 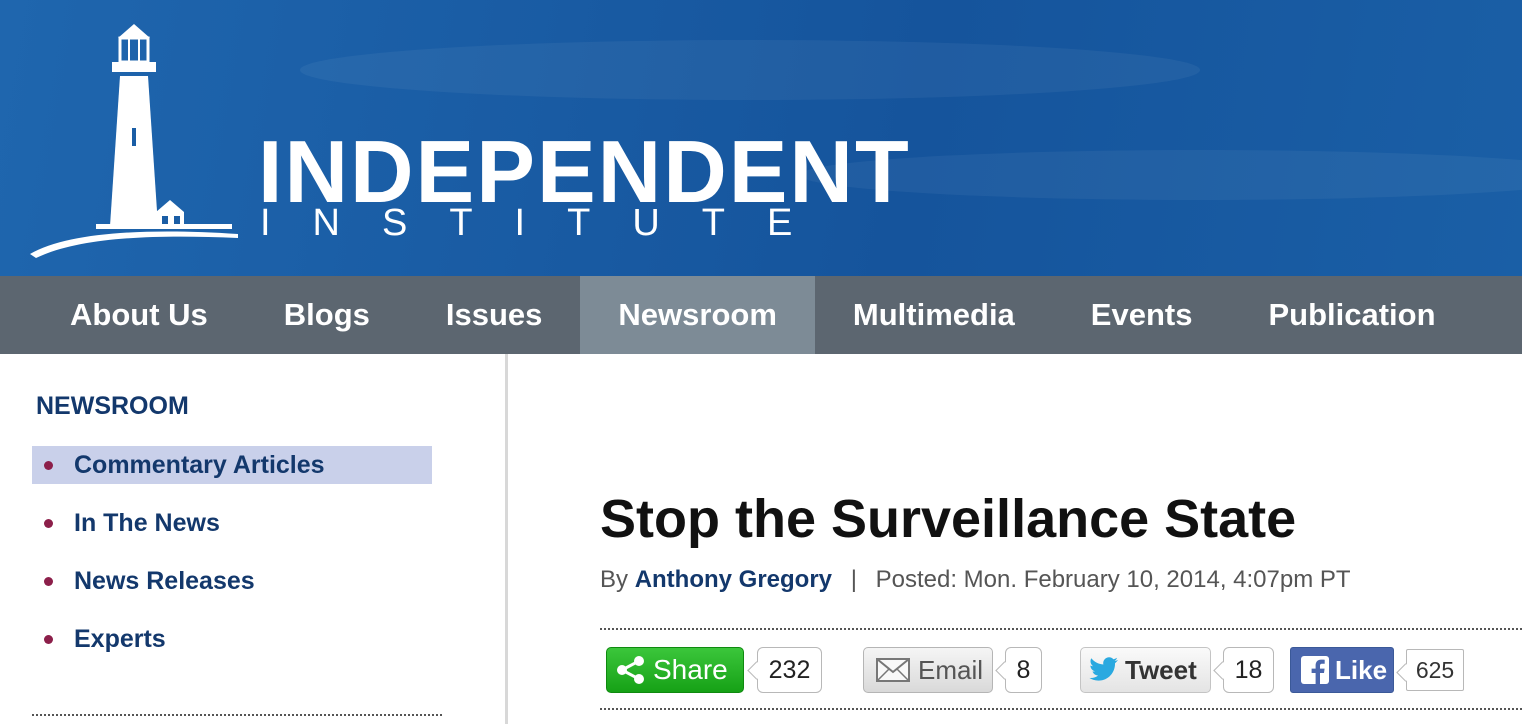 What do you see at coordinates (789, 670) in the screenshot?
I see `share-count: 232` at bounding box center [789, 670].